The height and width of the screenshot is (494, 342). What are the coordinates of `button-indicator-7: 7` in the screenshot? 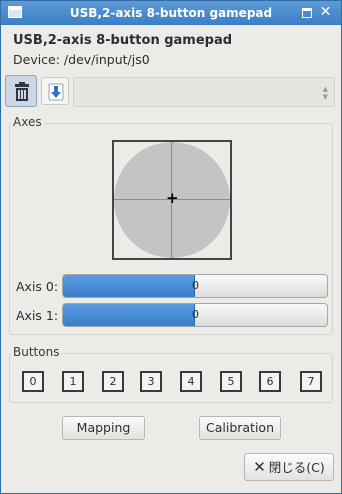 It's located at (311, 381).